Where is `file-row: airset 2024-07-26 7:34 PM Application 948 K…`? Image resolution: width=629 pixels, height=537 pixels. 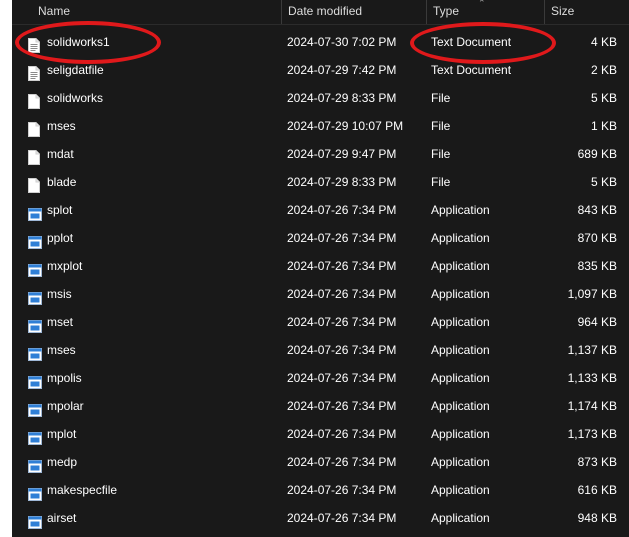
file-row: airset 2024-07-26 7:34 PM Application 948 K… is located at coordinates (320, 518).